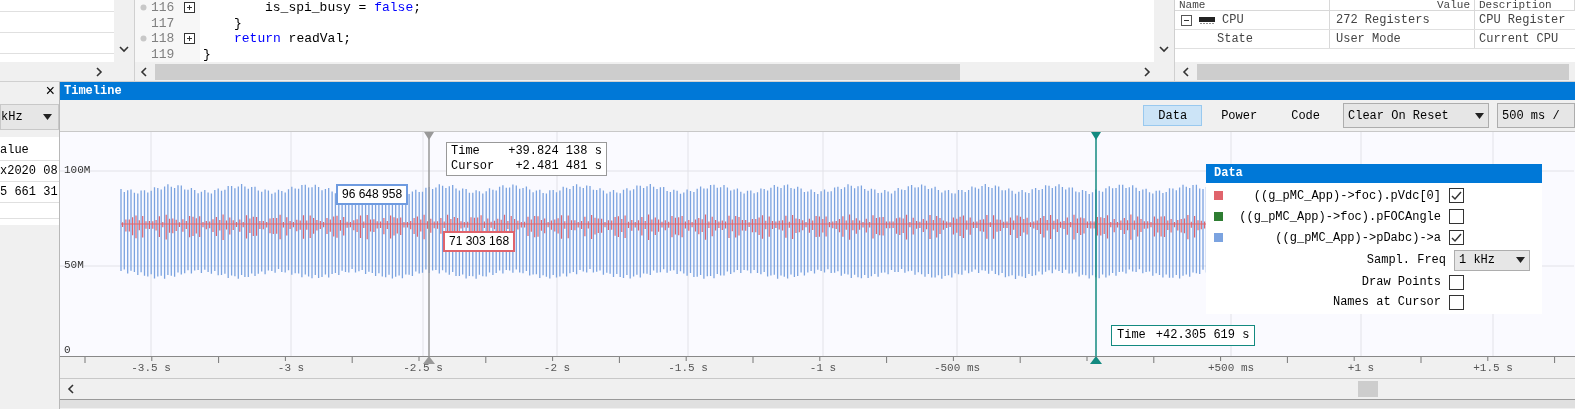 The width and height of the screenshot is (1575, 409). What do you see at coordinates (293, 39) in the screenshot?
I see `code-line: return readVal;` at bounding box center [293, 39].